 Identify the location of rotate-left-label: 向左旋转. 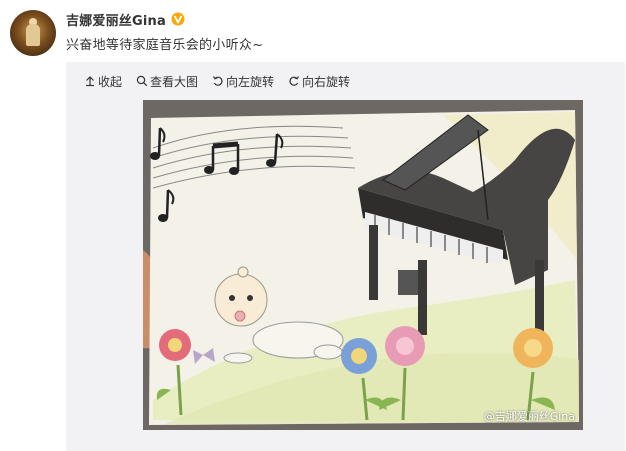
(250, 81).